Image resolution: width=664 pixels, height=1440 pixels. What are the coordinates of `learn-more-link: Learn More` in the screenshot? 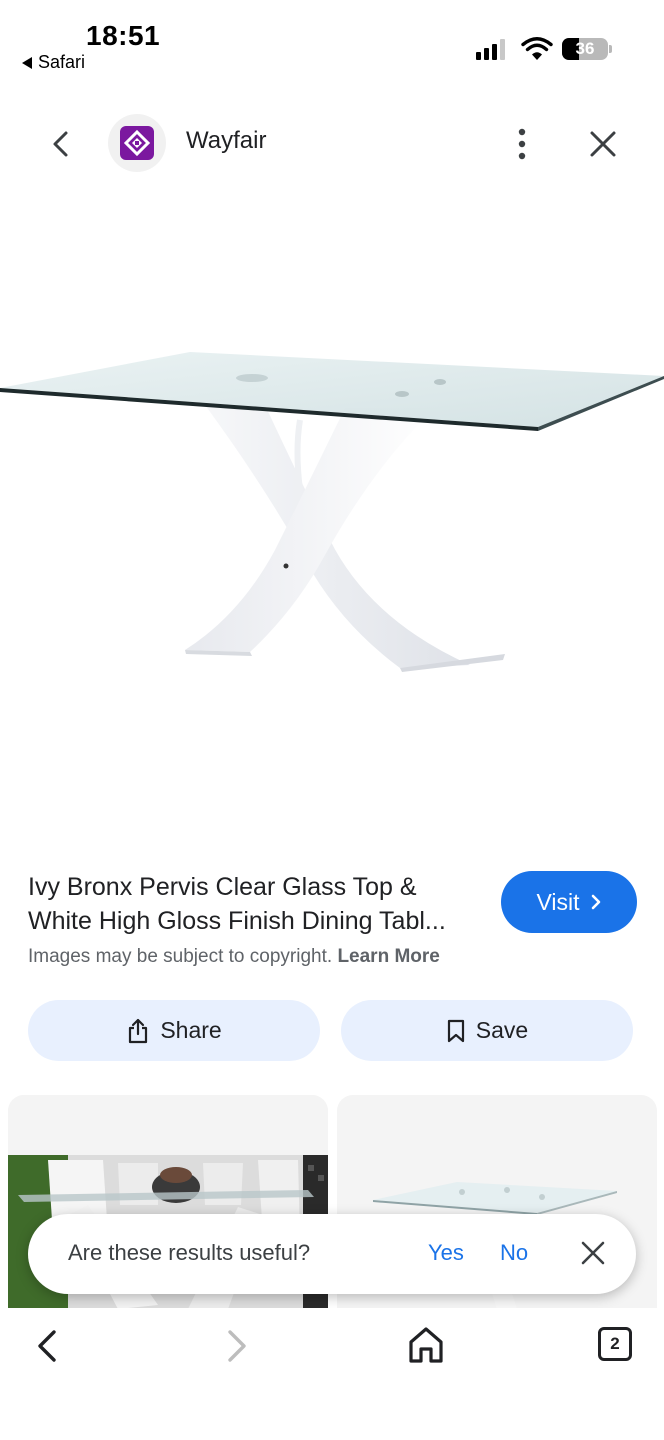 It's located at (388, 956).